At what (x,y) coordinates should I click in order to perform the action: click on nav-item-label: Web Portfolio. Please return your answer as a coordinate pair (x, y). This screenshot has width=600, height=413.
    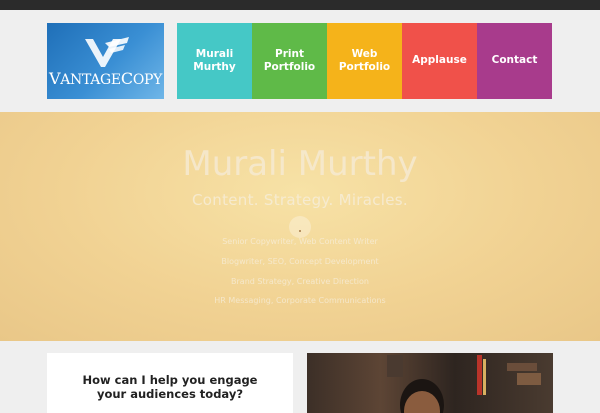
    Looking at the image, I should click on (364, 60).